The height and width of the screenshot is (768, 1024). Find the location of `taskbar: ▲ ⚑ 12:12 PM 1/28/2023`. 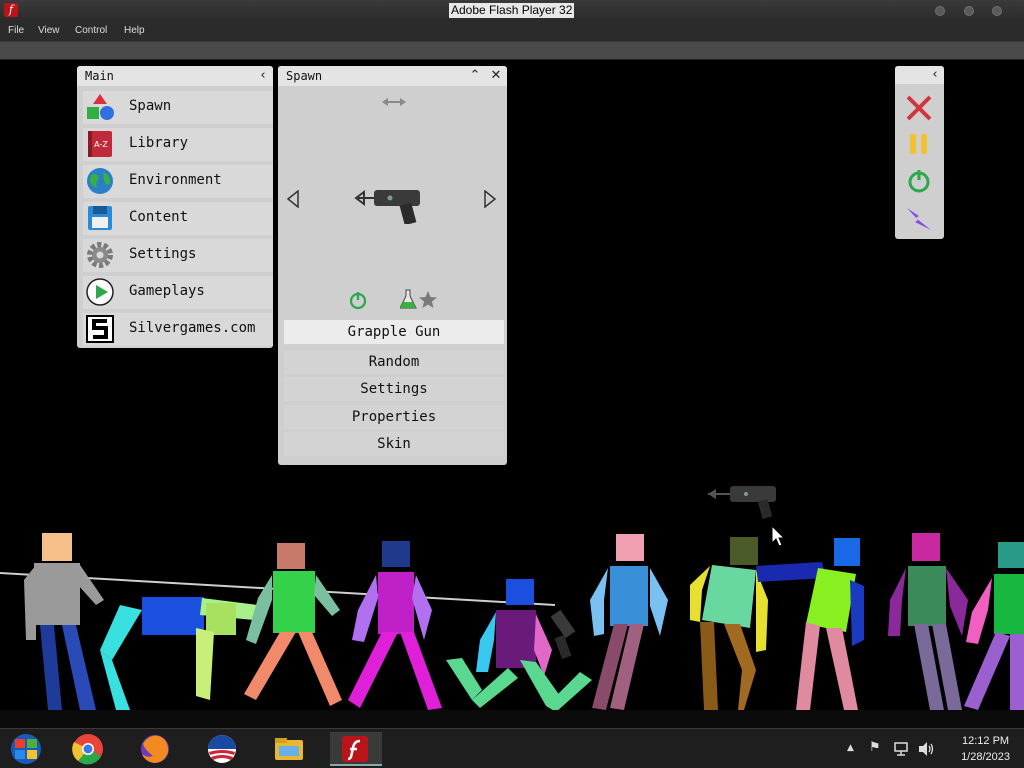

taskbar: ▲ ⚑ 12:12 PM 1/28/2023 is located at coordinates (512, 748).